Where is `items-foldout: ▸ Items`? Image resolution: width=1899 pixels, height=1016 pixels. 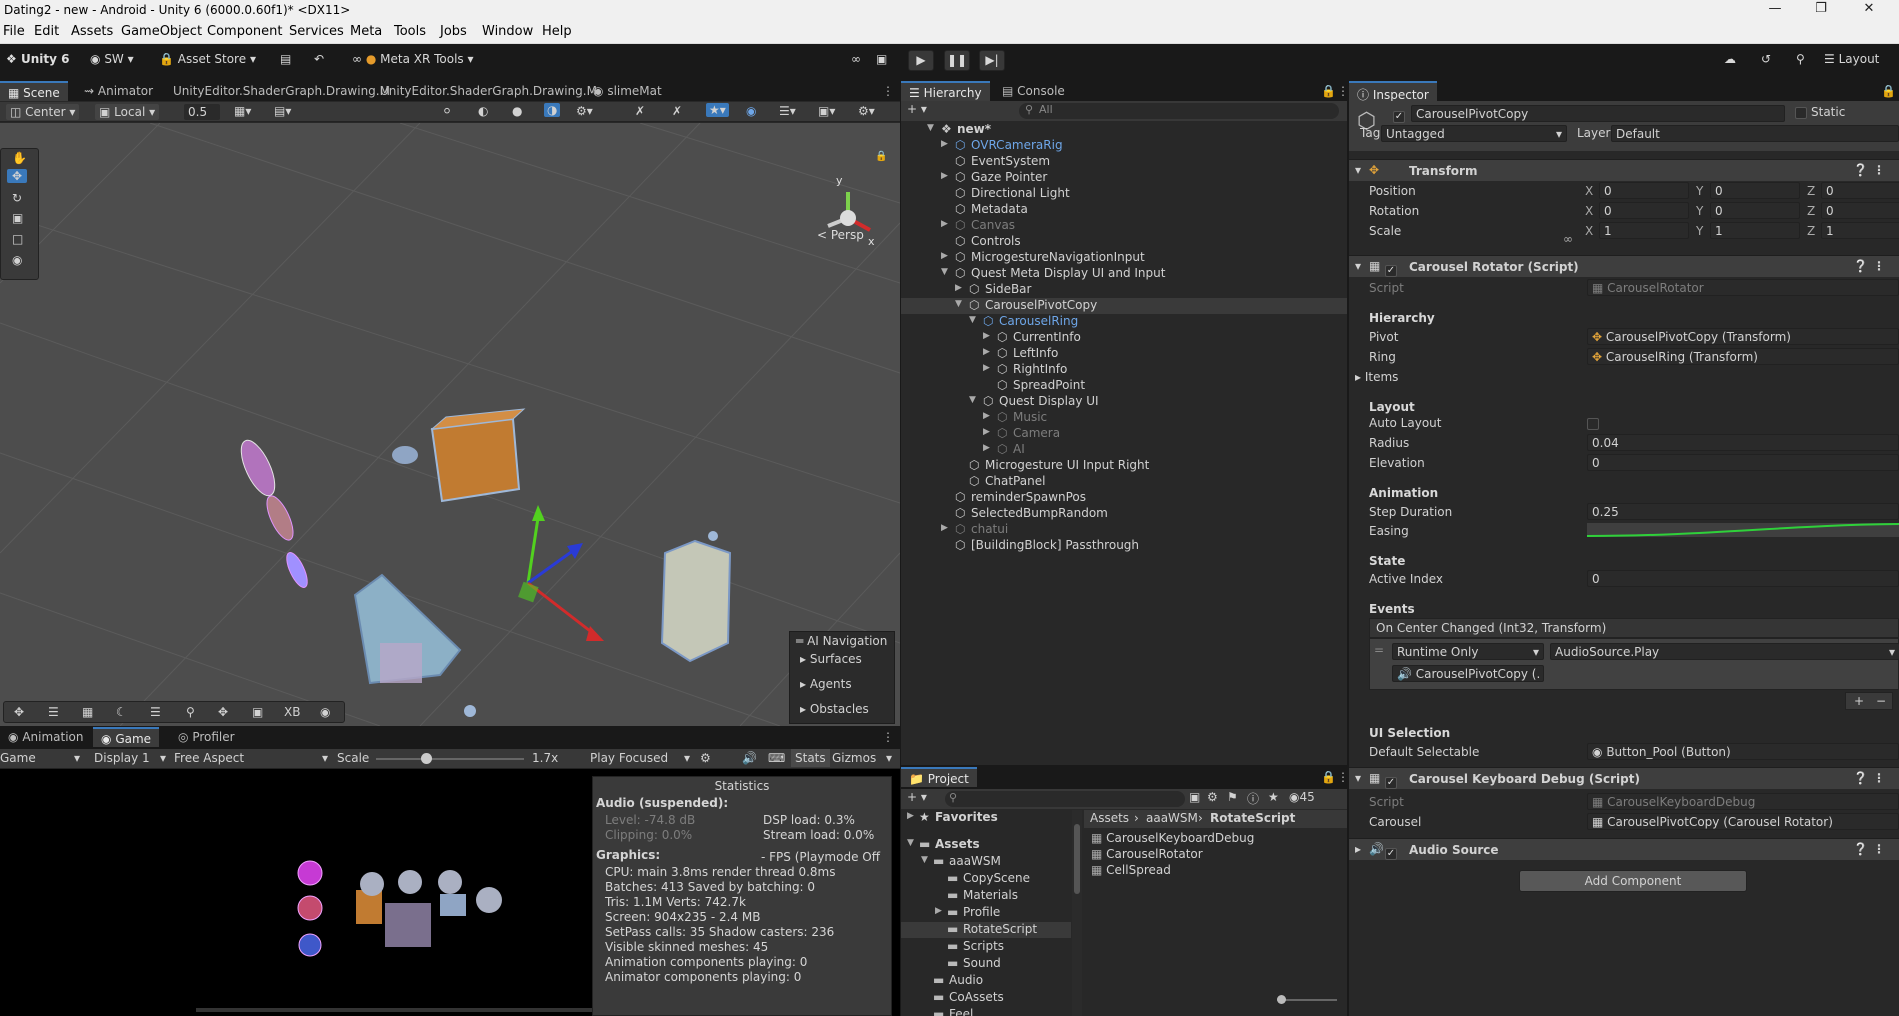
items-foldout: ▸ Items is located at coordinates (1376, 377).